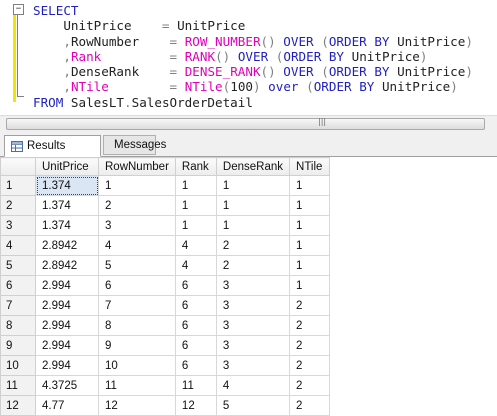 Image resolution: width=497 pixels, height=416 pixels. I want to click on table-row: 5 2.8942 5 4 2 1, so click(165, 265).